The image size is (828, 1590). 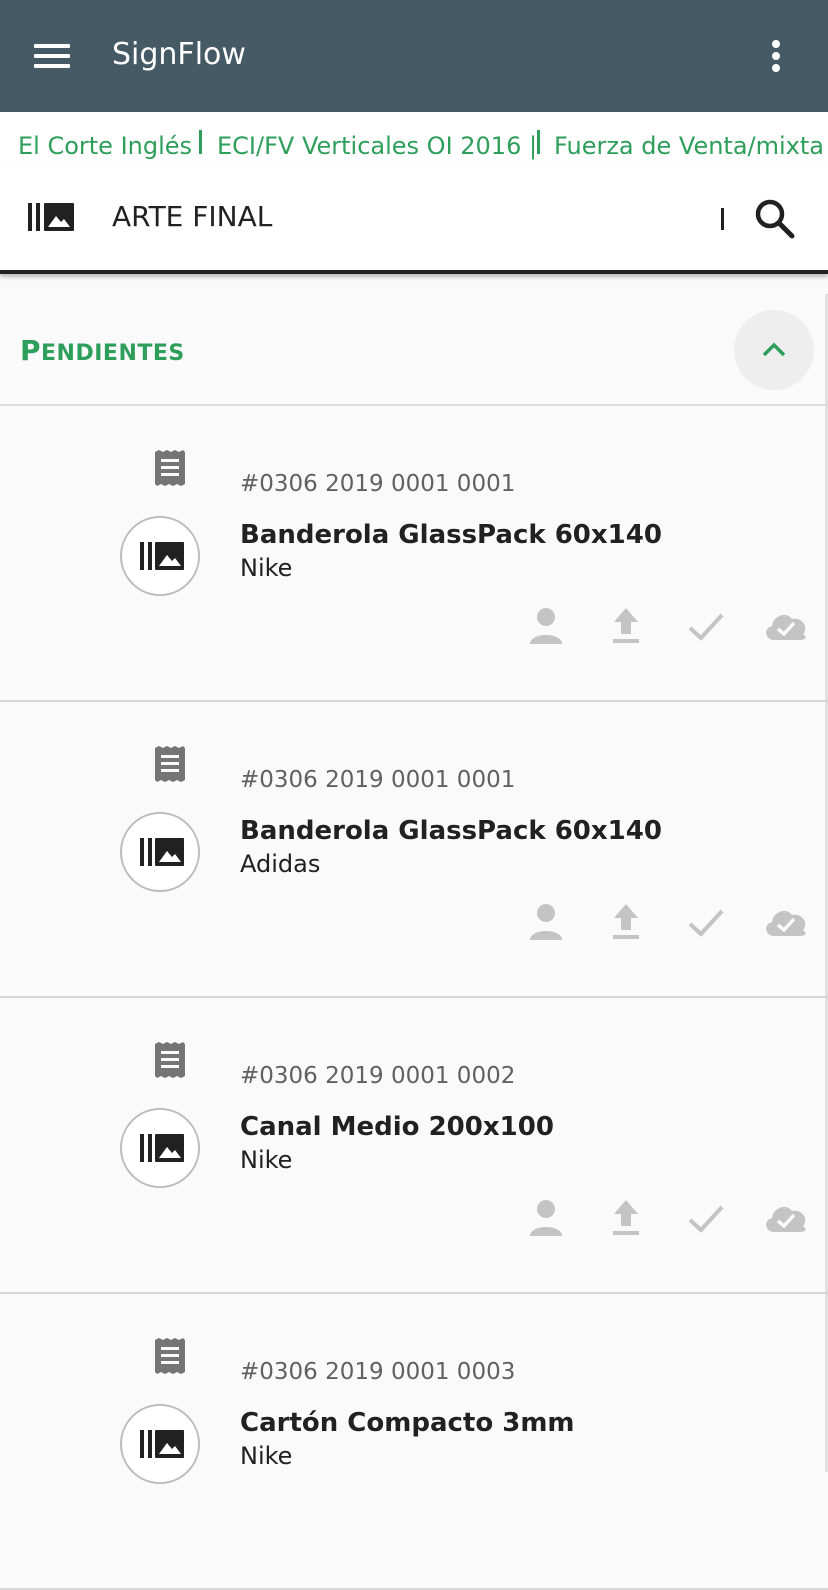 What do you see at coordinates (689, 146) in the screenshot?
I see `breadcrumb-item-channel: Fuerza de Venta/mixta` at bounding box center [689, 146].